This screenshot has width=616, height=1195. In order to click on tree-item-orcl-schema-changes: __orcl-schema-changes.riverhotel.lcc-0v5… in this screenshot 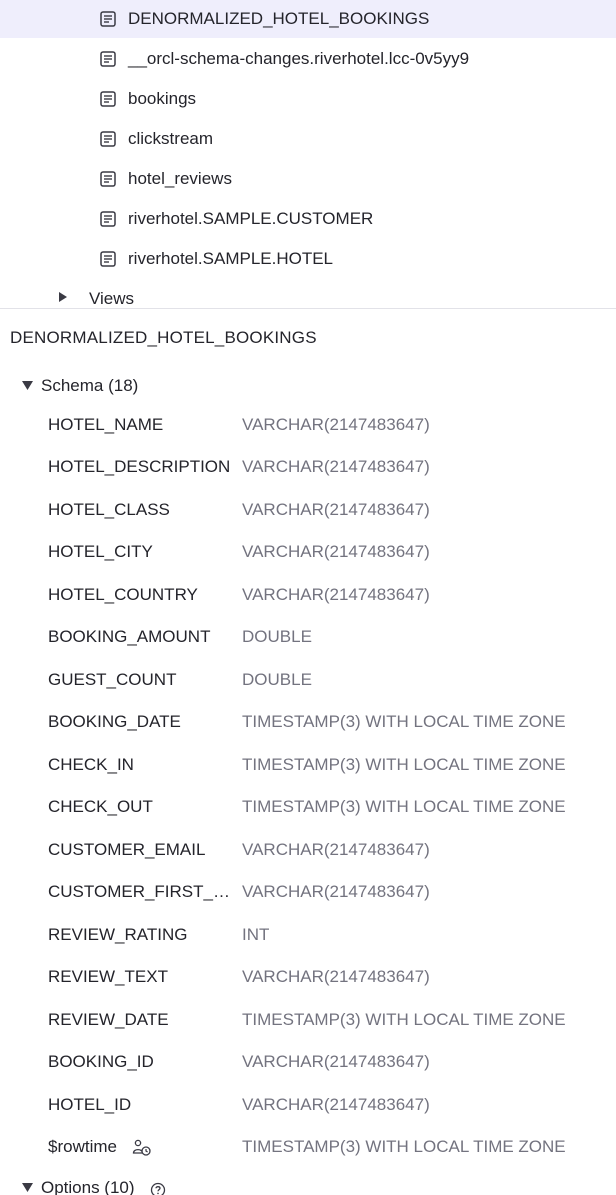, I will do `click(308, 59)`.